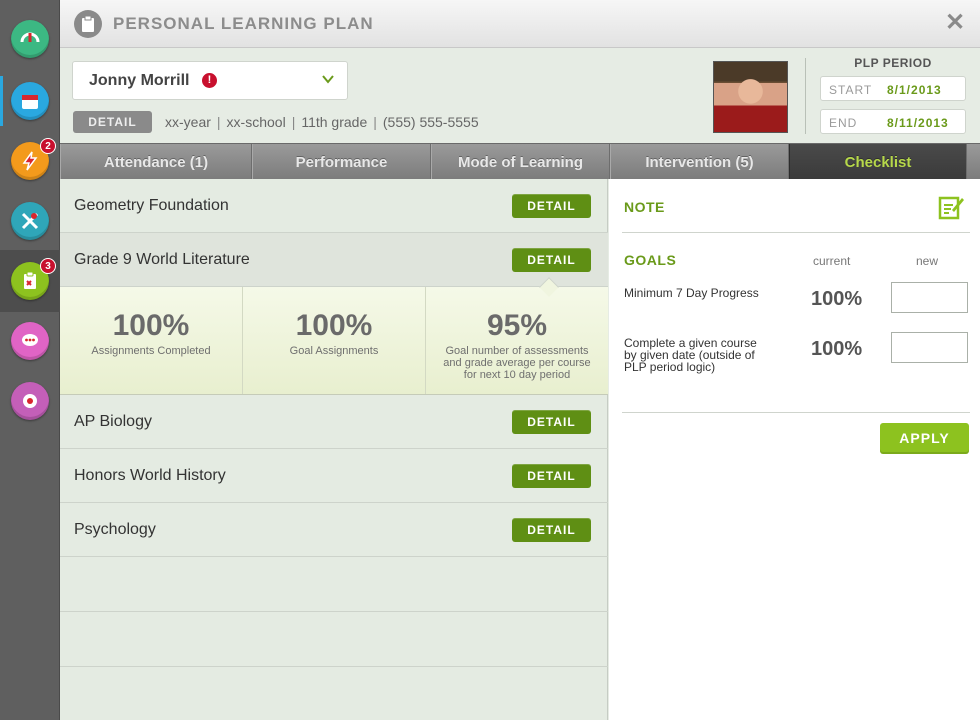 Image resolution: width=980 pixels, height=720 pixels. Describe the element at coordinates (520, 24) in the screenshot. I see `header-bar: PERSONAL LEARNING PLAN ✕` at that location.